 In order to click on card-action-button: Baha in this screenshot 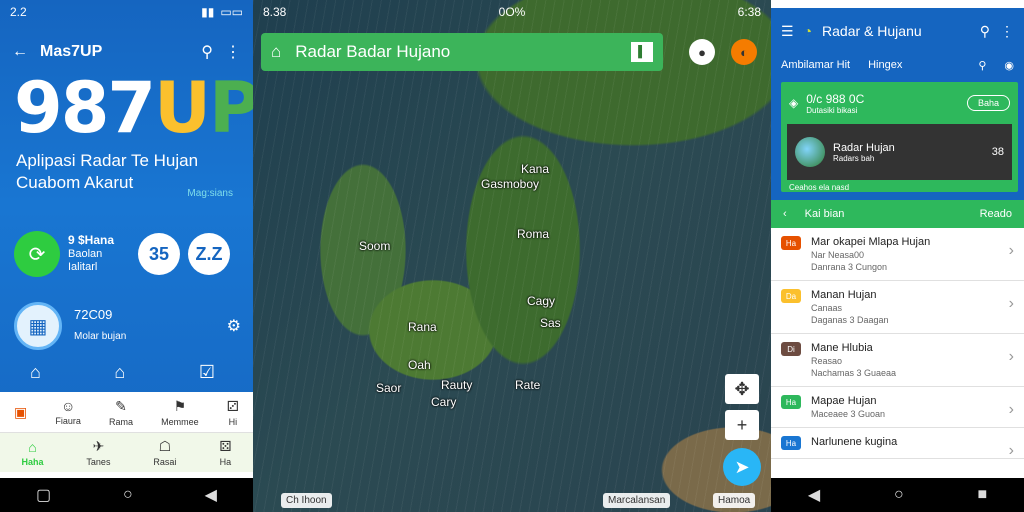, I will do `click(988, 103)`.